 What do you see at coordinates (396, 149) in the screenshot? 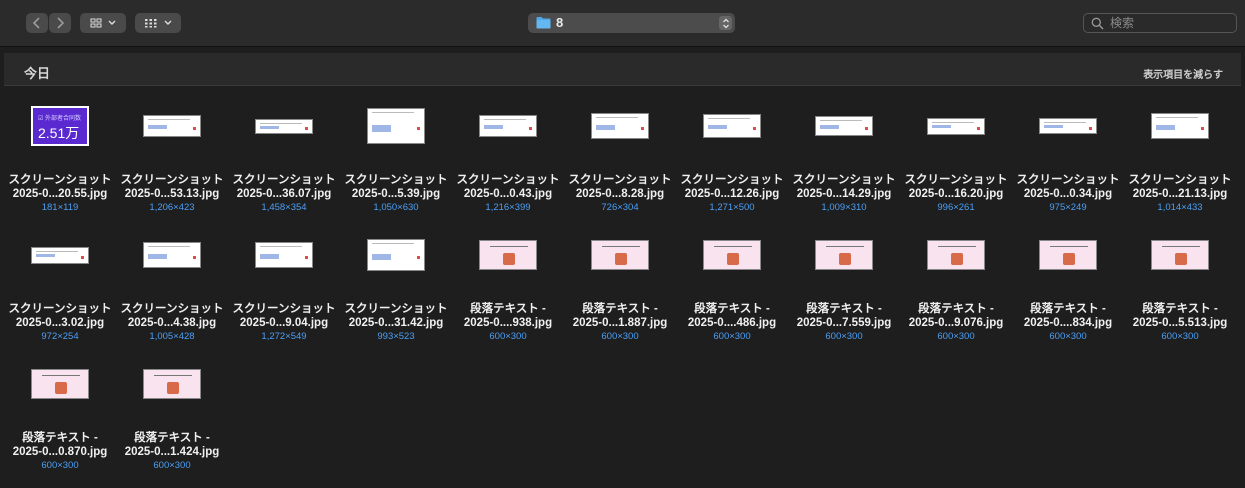
I see `file-item: スクリーンショット 2025-0...5.39.jpg 1,050×630` at bounding box center [396, 149].